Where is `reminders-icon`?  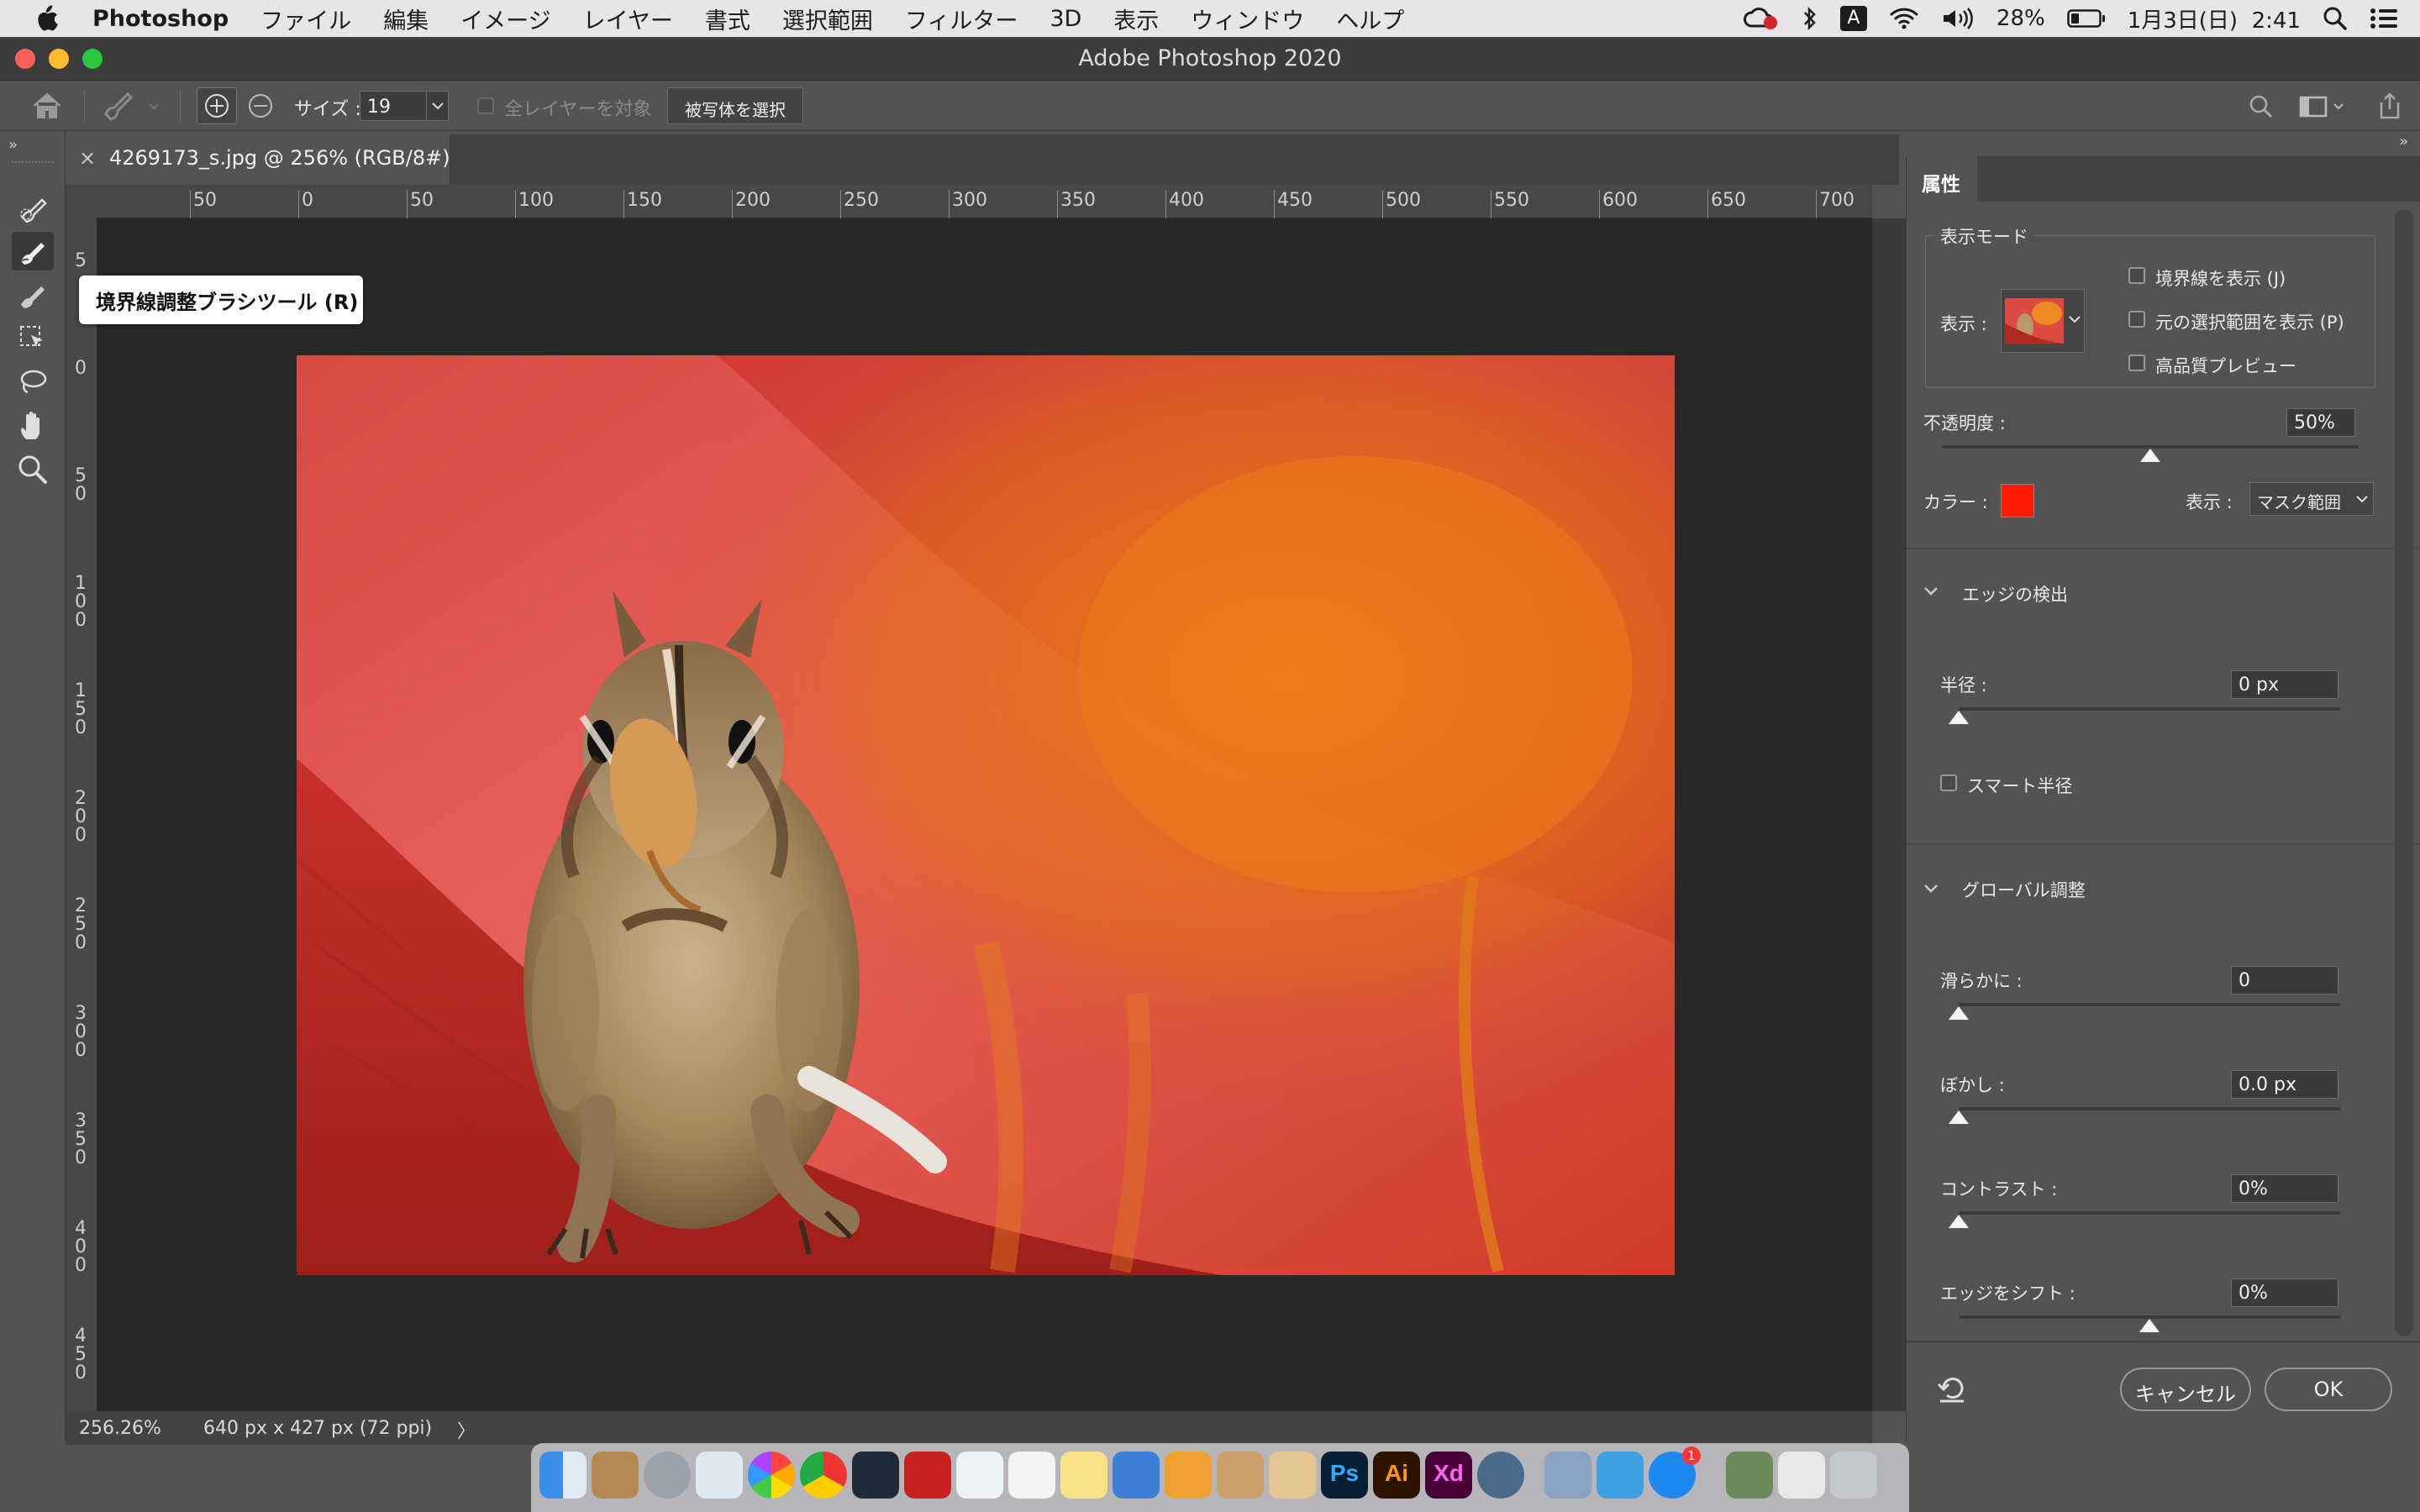
reminders-icon is located at coordinates (1031, 1475).